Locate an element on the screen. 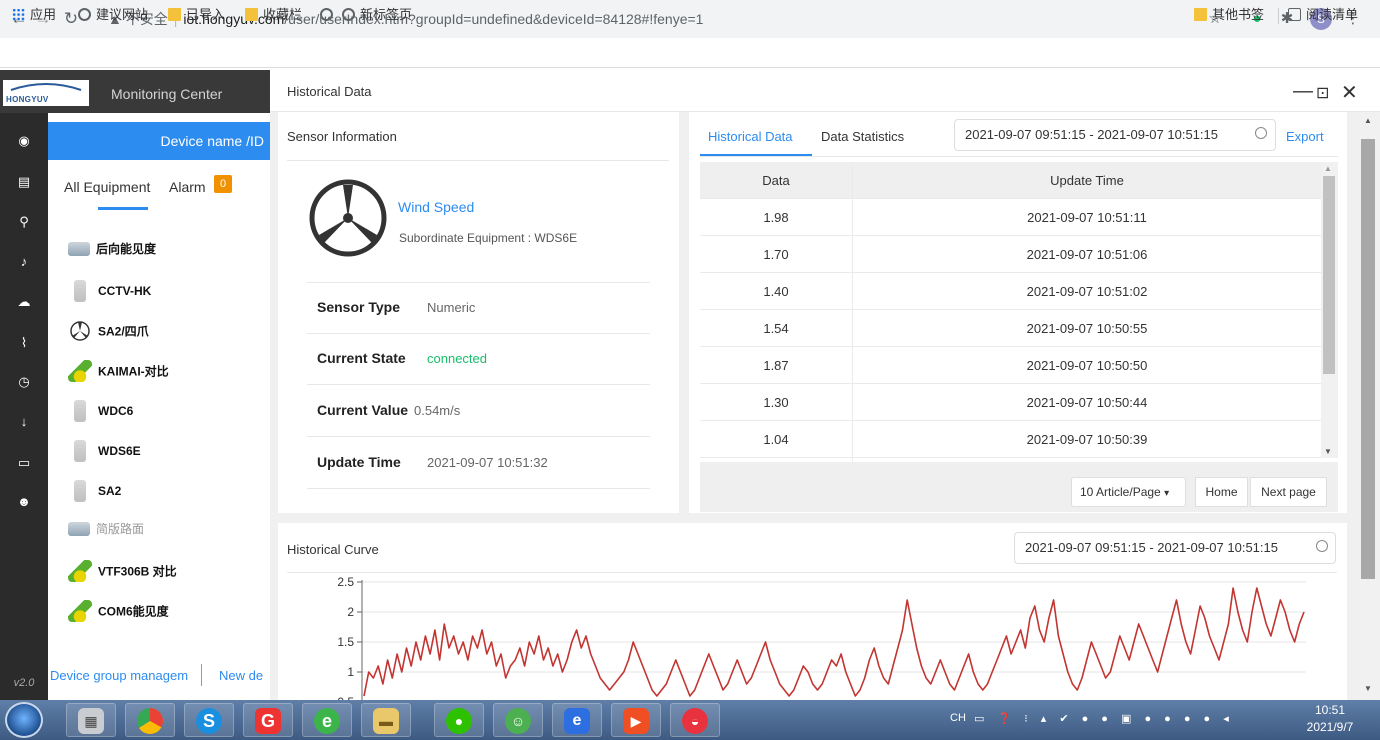  device-name: SA2 is located at coordinates (110, 491).